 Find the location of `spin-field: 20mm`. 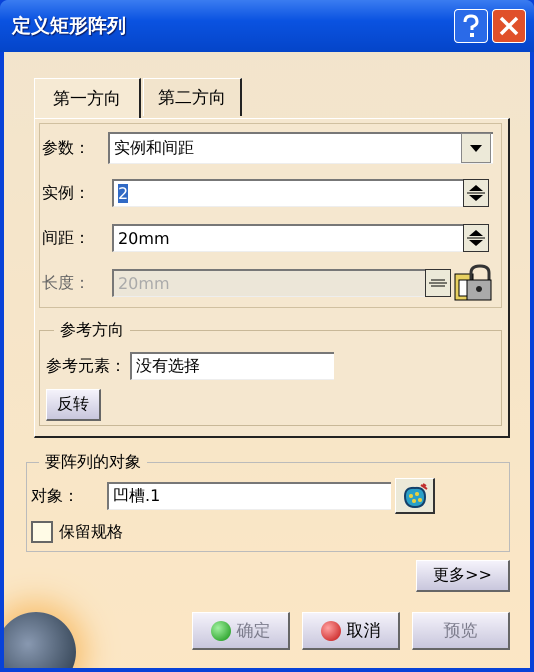

spin-field: 20mm is located at coordinates (287, 238).